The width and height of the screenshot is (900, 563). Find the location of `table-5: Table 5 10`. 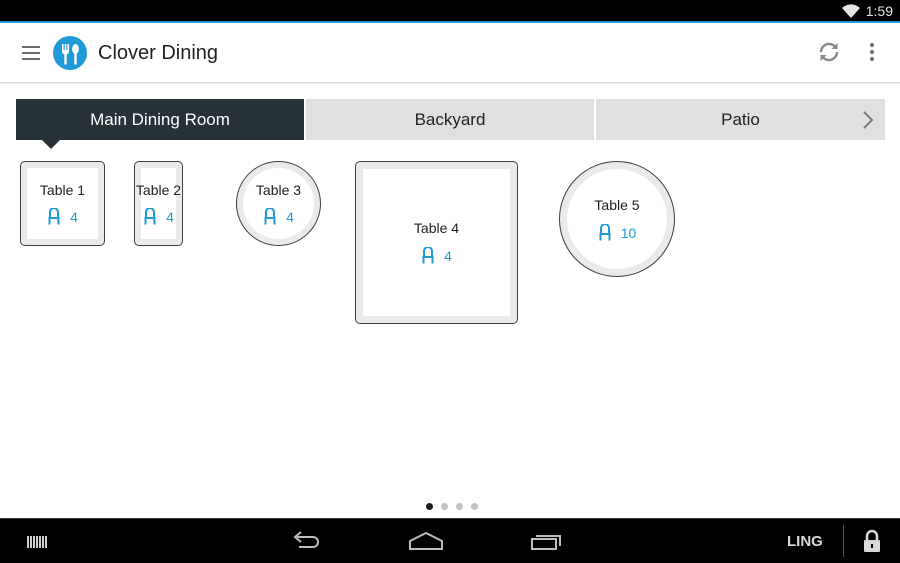

table-5: Table 5 10 is located at coordinates (617, 219).